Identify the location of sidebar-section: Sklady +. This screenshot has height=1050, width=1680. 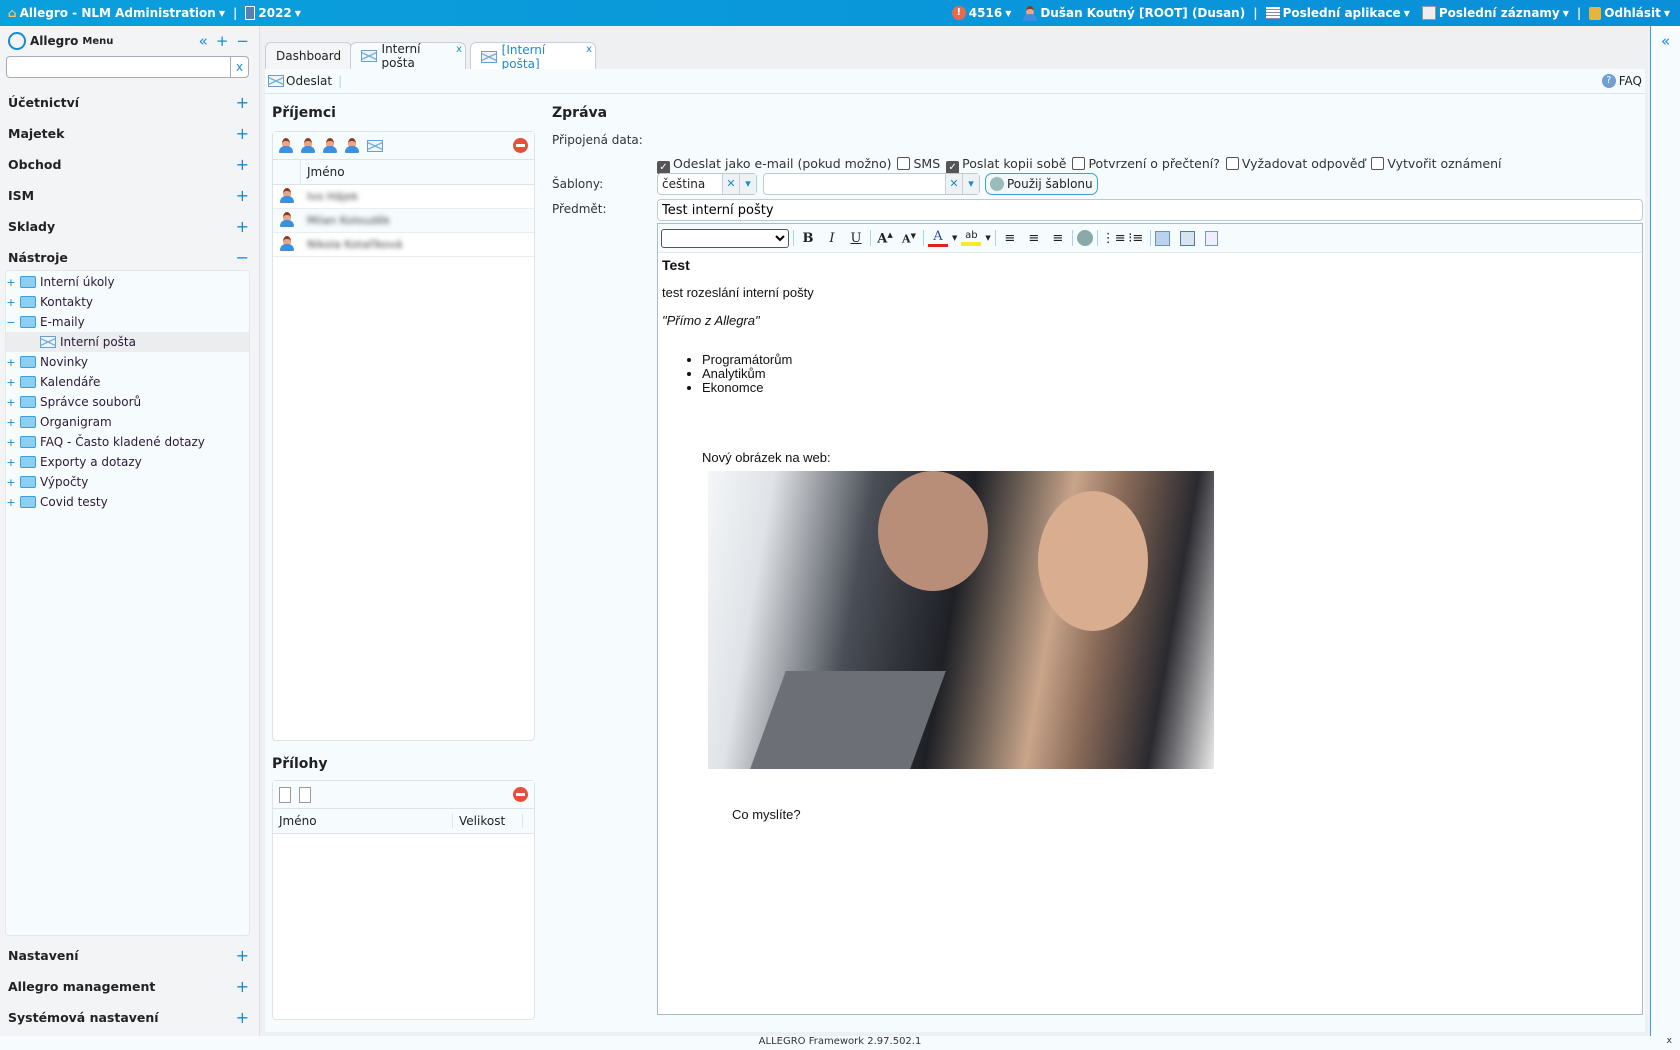
(128, 226).